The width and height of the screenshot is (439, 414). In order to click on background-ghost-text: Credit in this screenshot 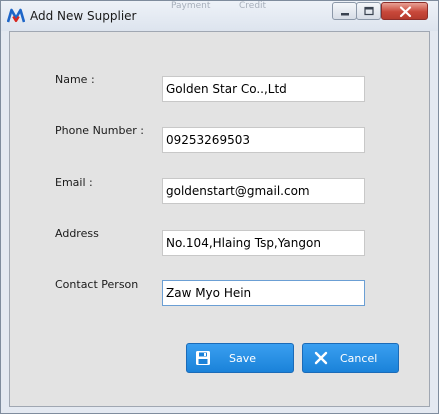, I will do `click(253, 6)`.